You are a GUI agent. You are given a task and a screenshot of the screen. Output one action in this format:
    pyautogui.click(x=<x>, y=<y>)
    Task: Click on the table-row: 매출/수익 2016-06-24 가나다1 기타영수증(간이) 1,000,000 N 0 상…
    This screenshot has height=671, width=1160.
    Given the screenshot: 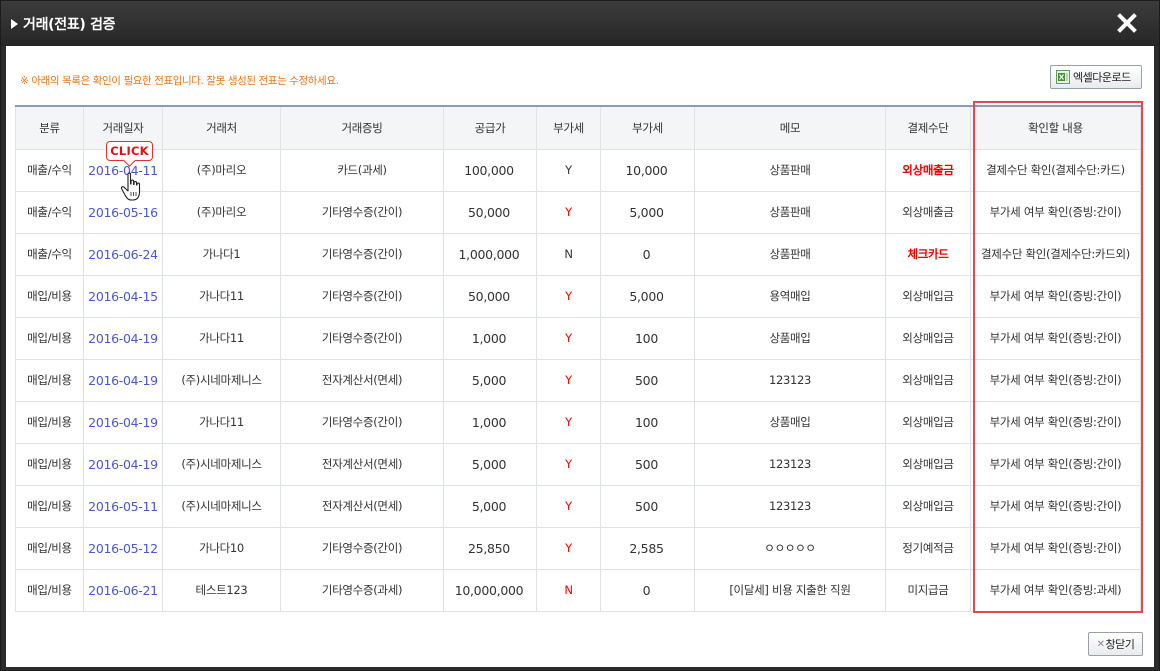 What is the action you would take?
    pyautogui.click(x=578, y=254)
    